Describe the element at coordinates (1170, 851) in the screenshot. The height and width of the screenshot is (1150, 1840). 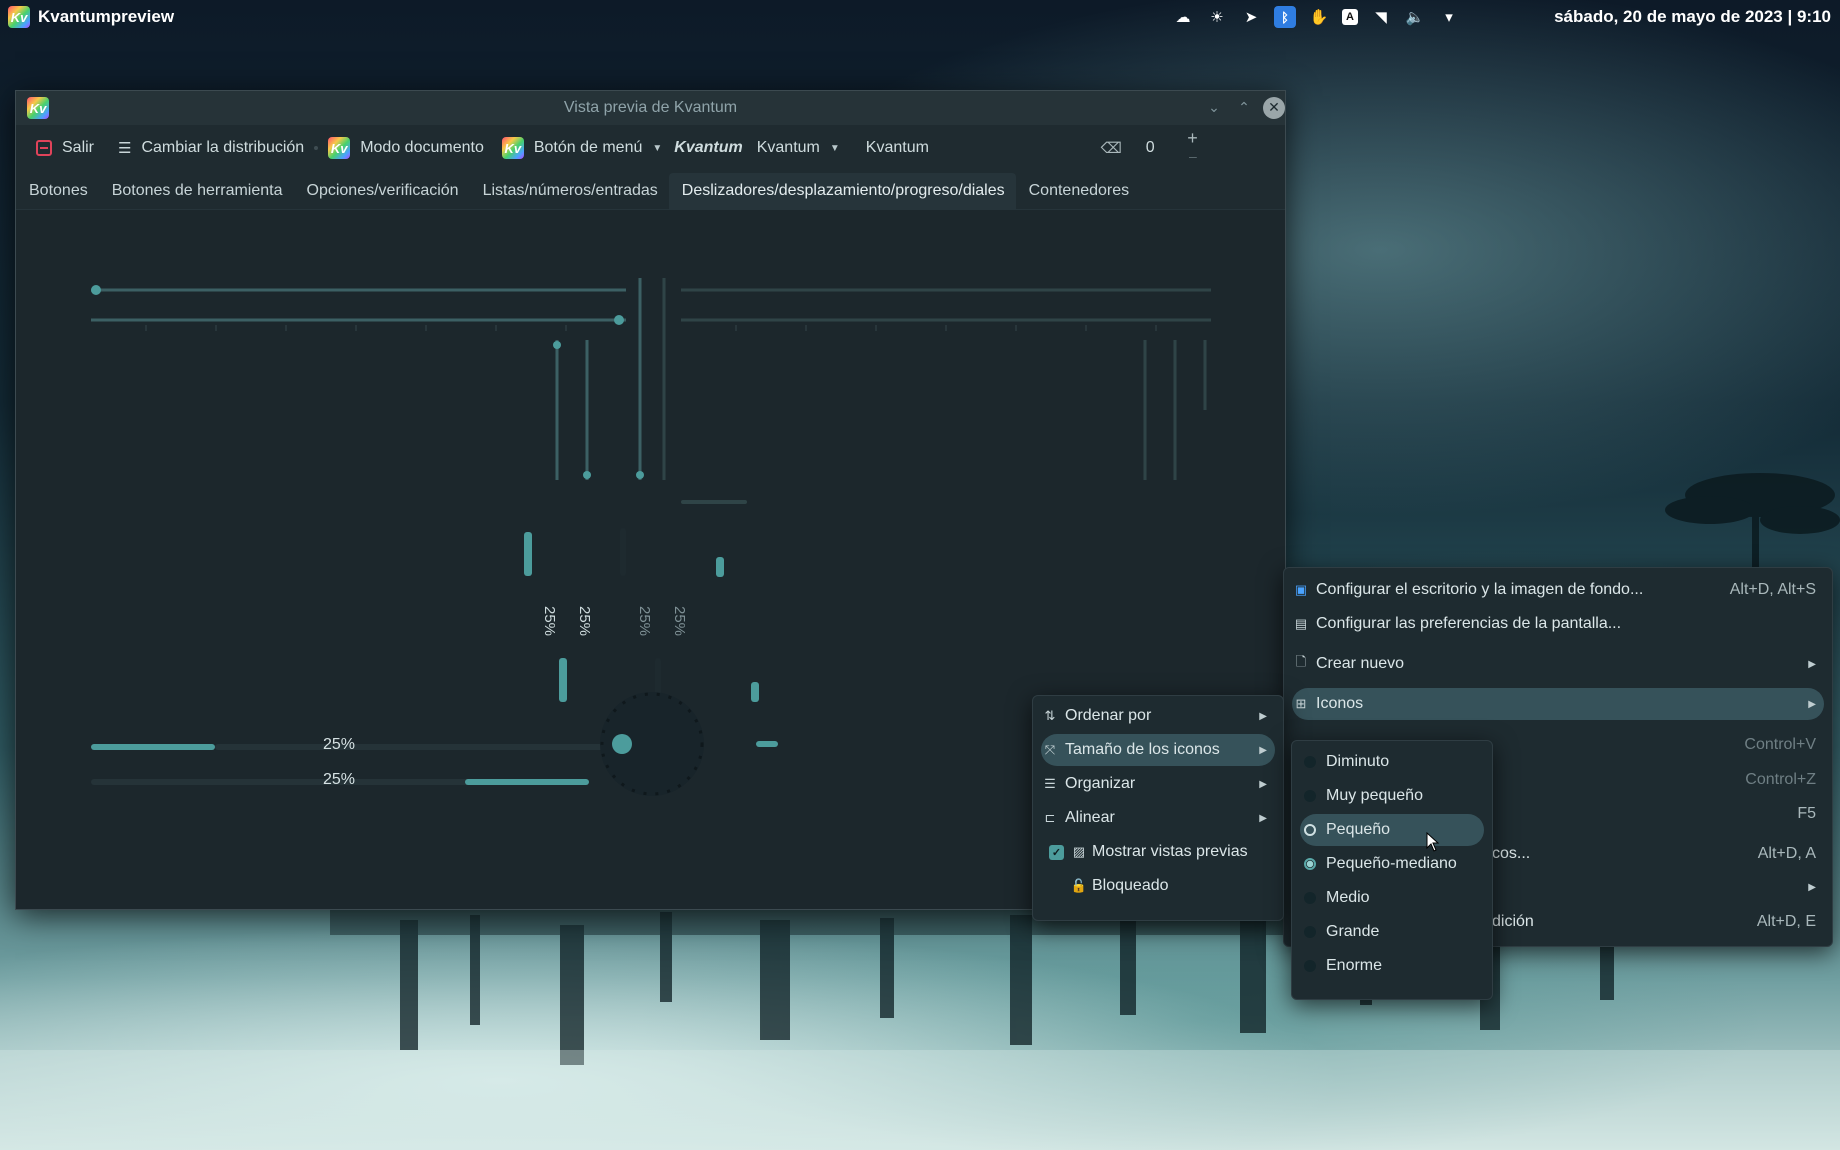
I see `menu-item-label: Mostrar vistas previas` at that location.